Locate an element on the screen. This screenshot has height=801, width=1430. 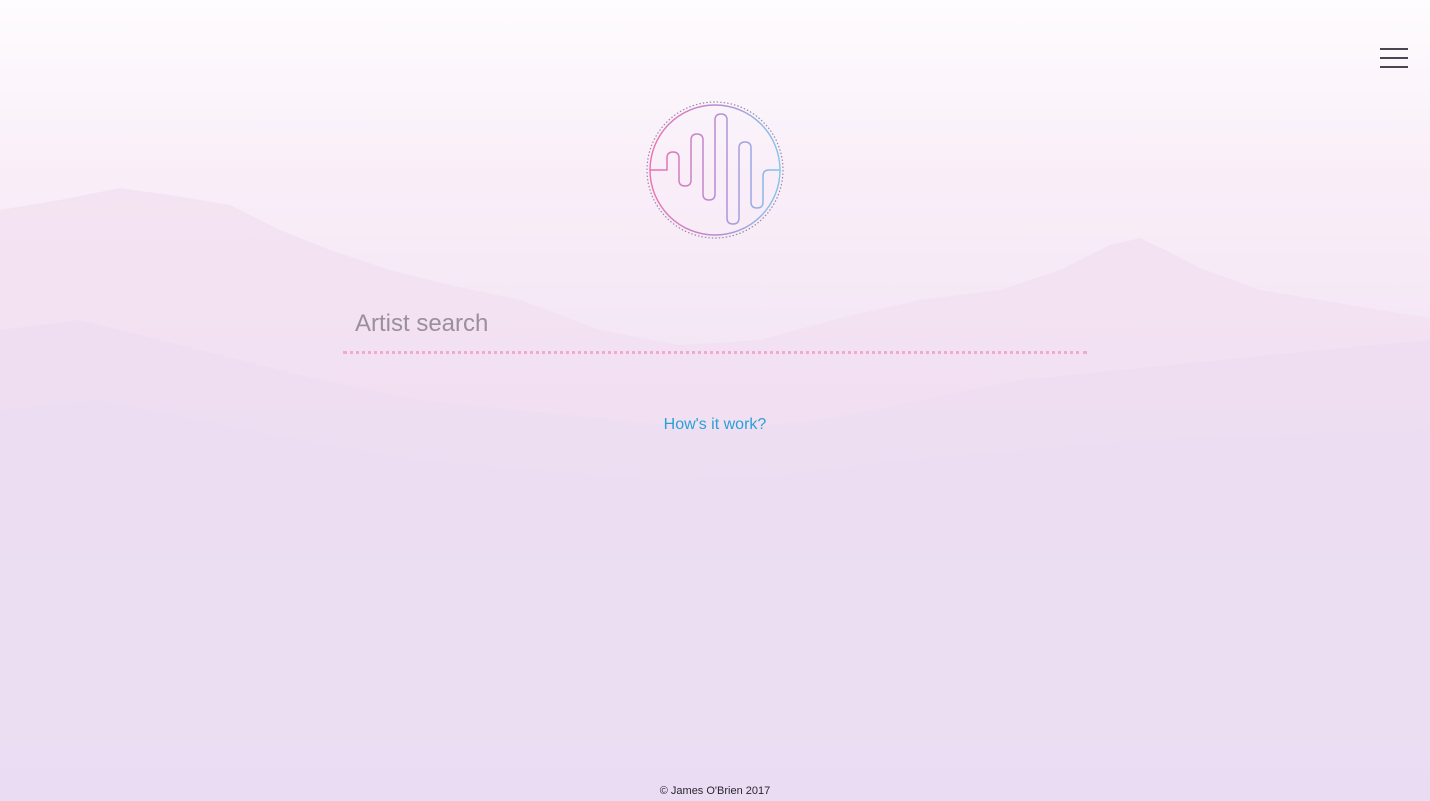
menu-button is located at coordinates (1395, 58).